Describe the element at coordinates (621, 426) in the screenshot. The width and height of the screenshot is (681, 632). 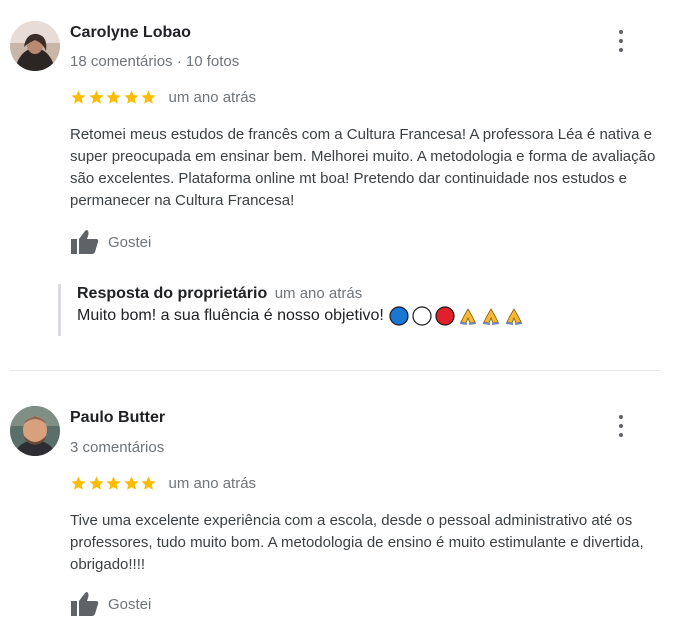
I see `more-options-icon` at that location.